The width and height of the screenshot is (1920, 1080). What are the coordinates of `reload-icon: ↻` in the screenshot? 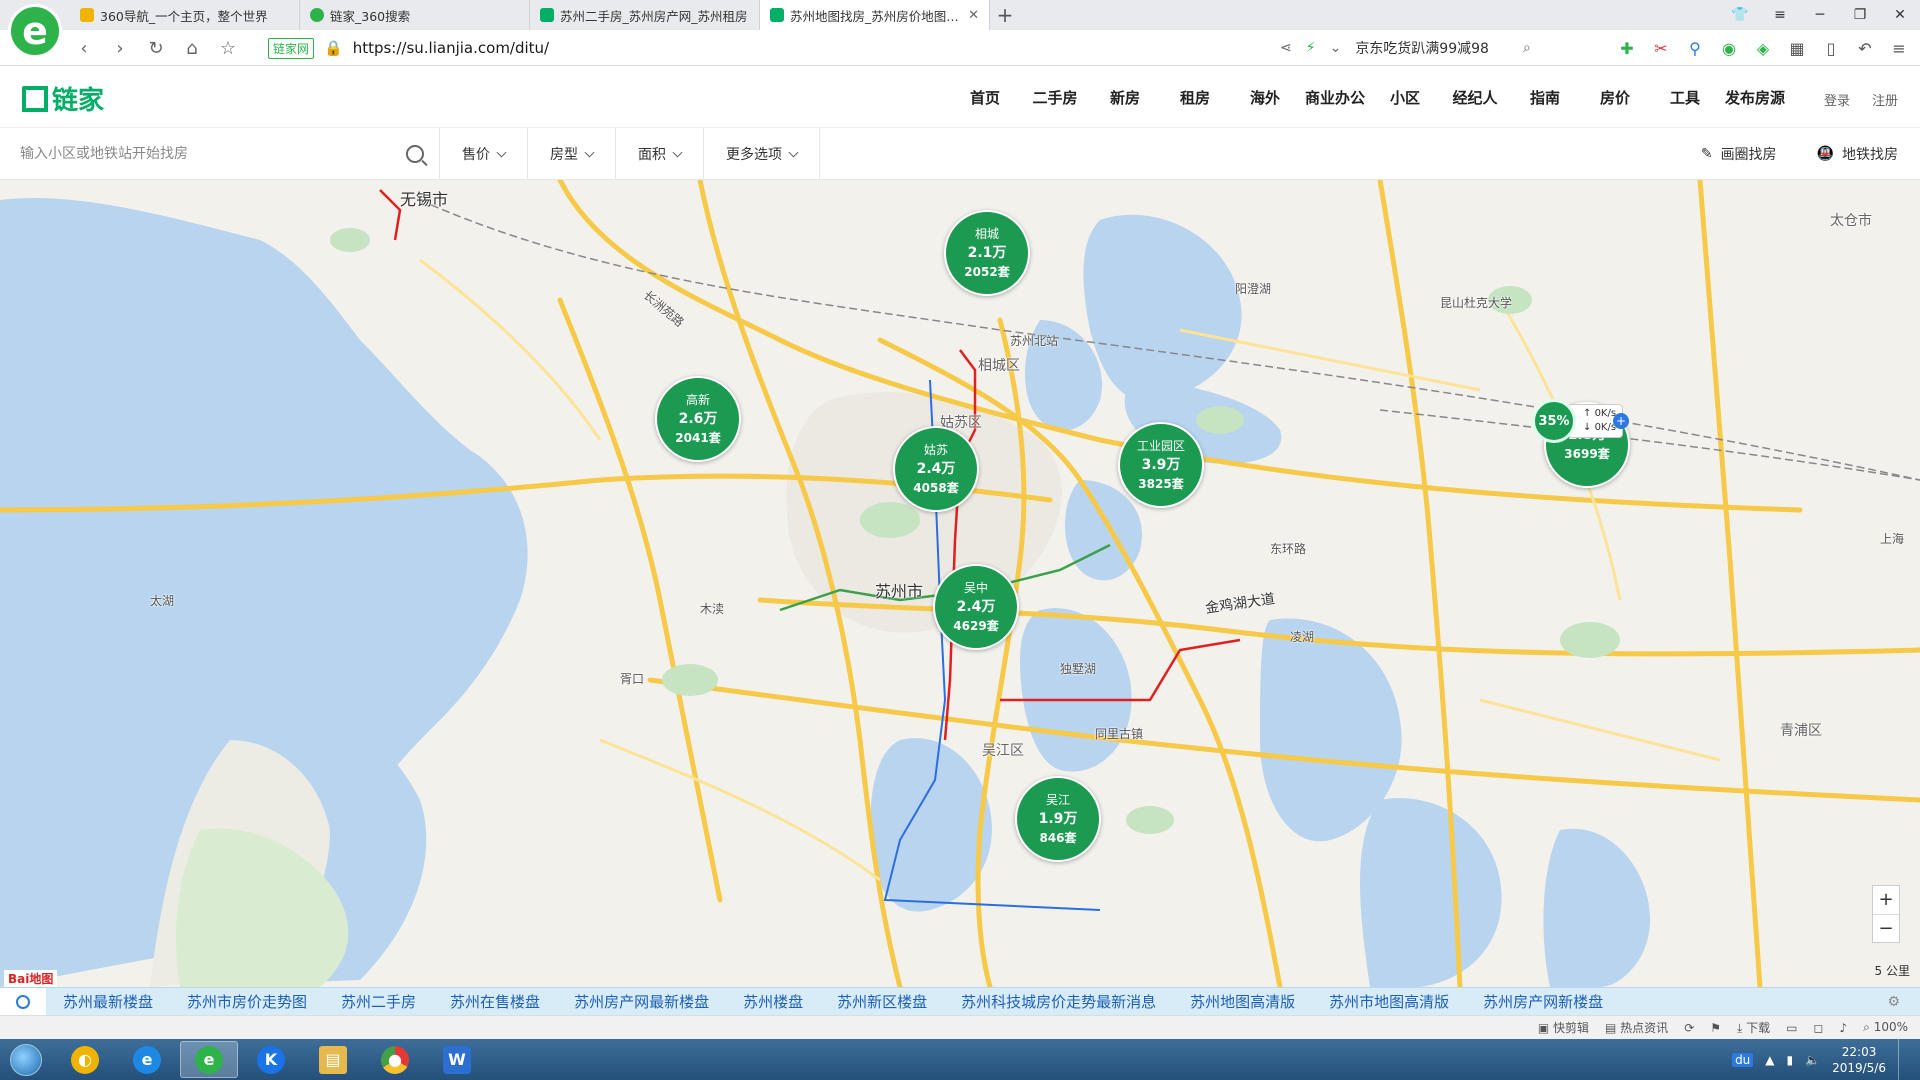 It's located at (156, 48).